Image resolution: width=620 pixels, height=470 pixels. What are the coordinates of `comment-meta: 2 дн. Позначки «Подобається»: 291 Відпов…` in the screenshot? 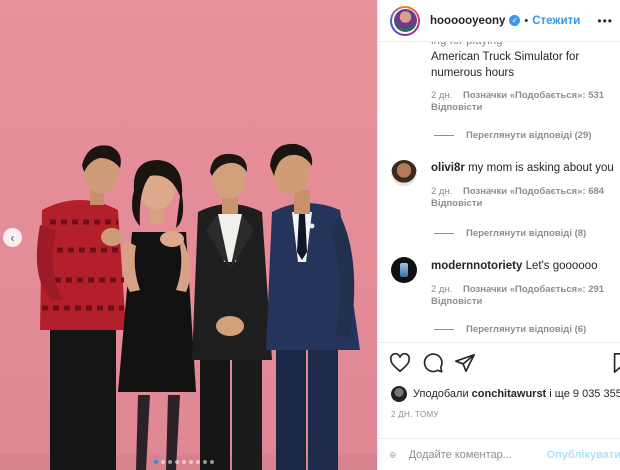 It's located at (523, 296).